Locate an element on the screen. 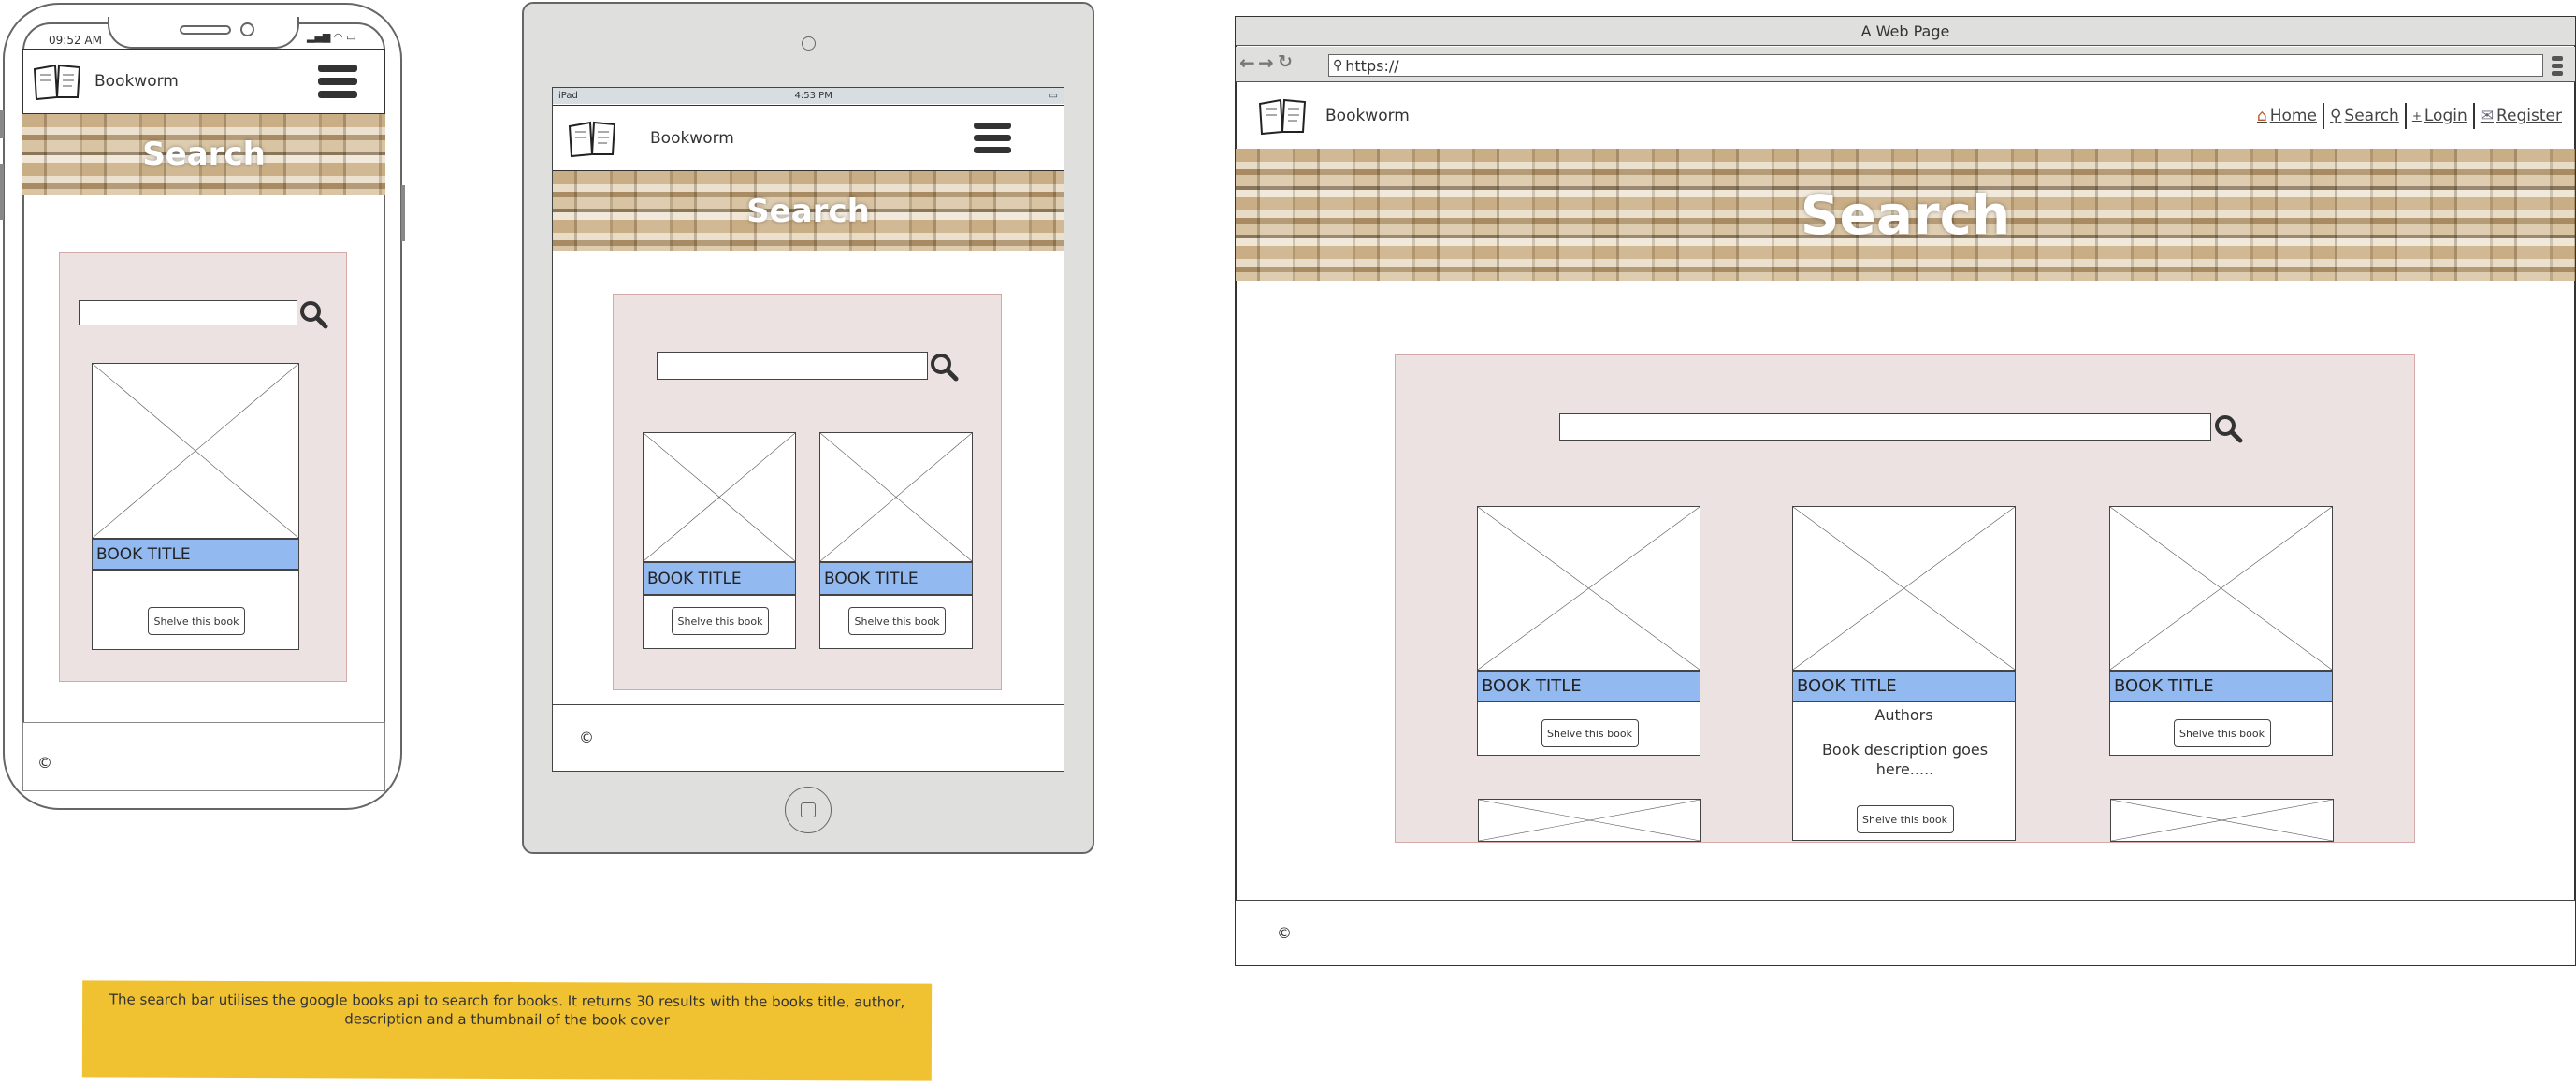 The height and width of the screenshot is (1084, 2576). url-text: https:// is located at coordinates (1372, 65).